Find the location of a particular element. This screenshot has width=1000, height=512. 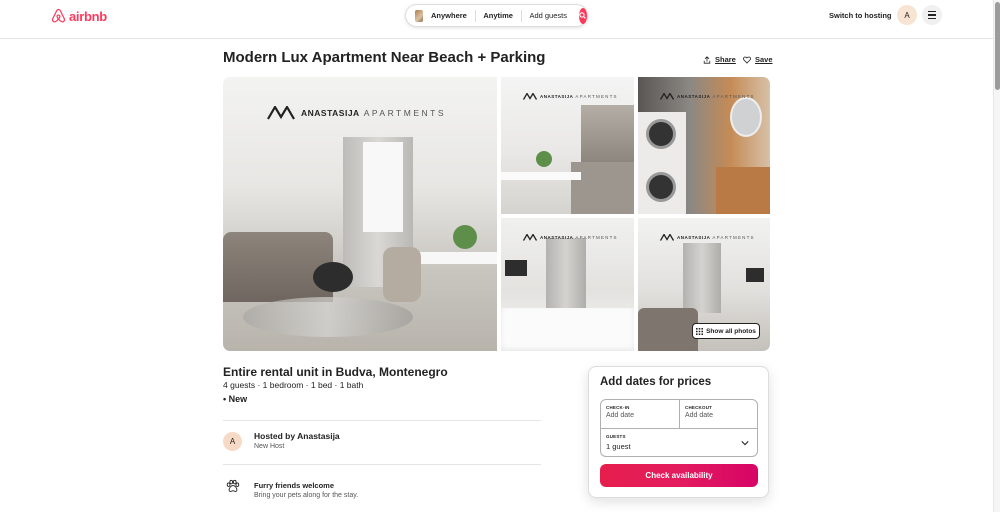

airbnb-logo-icon is located at coordinates (58, 15).